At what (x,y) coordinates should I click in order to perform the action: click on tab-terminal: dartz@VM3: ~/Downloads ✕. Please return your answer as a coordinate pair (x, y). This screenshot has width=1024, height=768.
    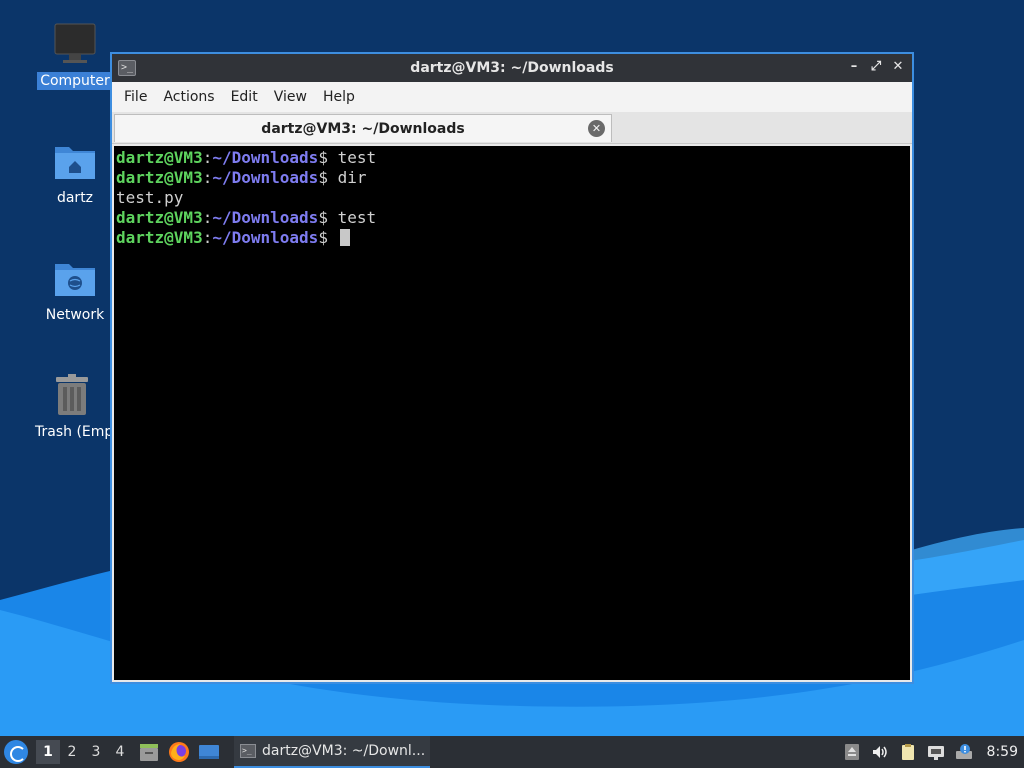
    Looking at the image, I should click on (363, 128).